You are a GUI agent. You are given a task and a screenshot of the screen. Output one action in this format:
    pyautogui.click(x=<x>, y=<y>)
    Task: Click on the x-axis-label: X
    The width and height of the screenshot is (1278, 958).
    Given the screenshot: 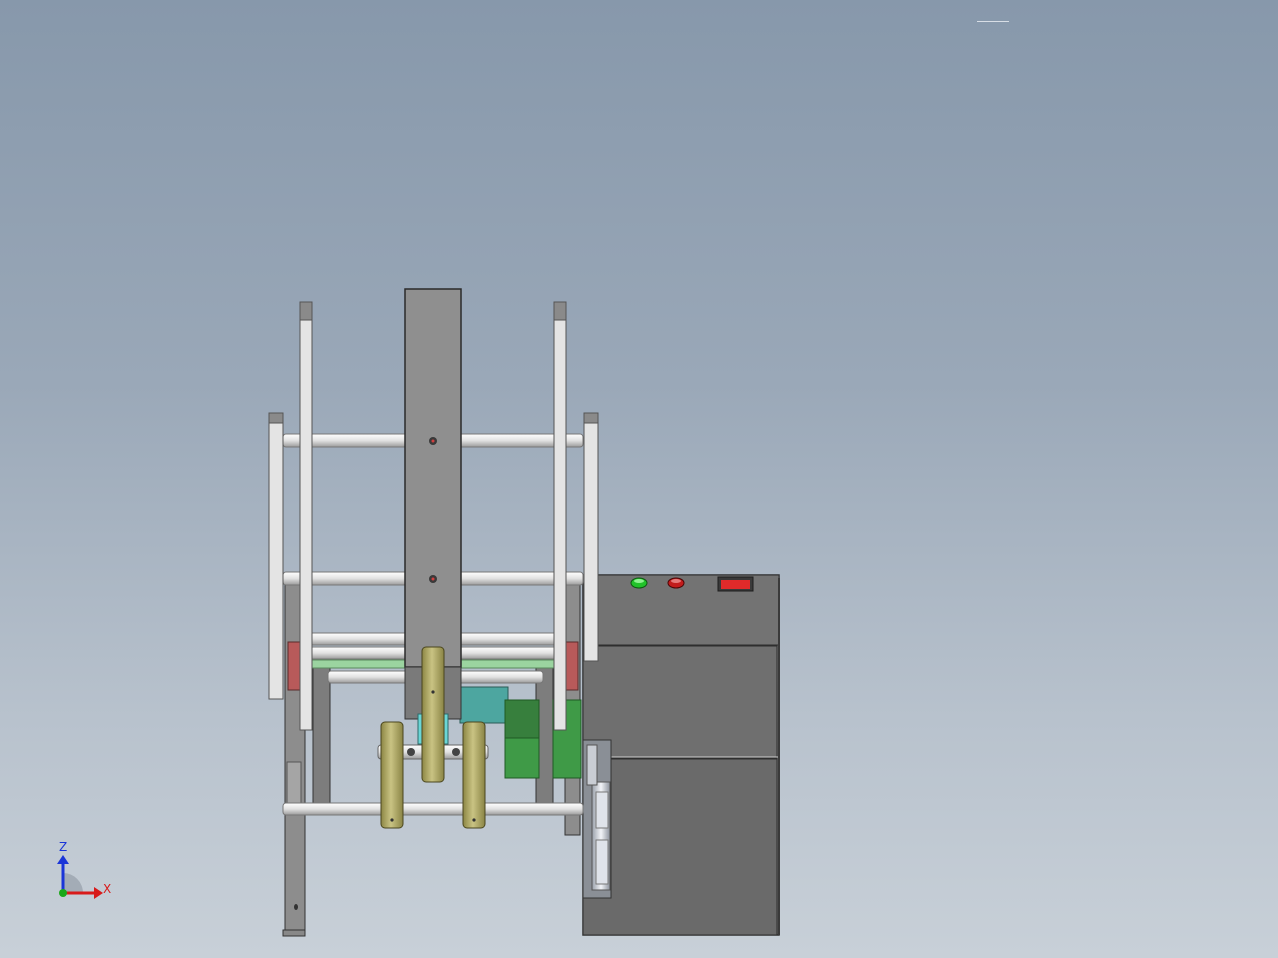 What is the action you would take?
    pyautogui.click(x=107, y=889)
    